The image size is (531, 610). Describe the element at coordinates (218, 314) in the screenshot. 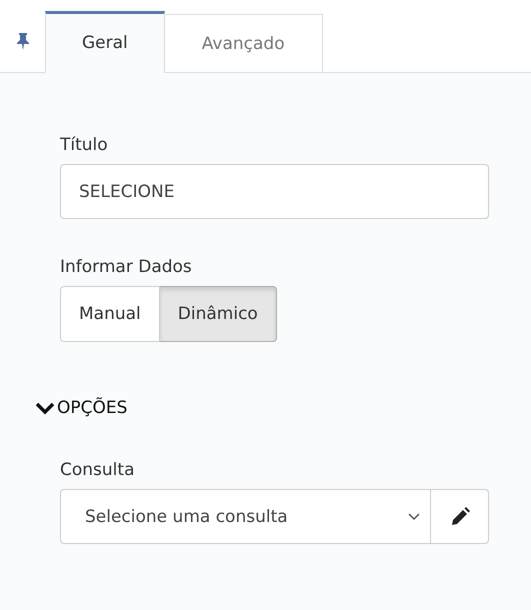

I see `toggle-option: Dinâmico` at that location.